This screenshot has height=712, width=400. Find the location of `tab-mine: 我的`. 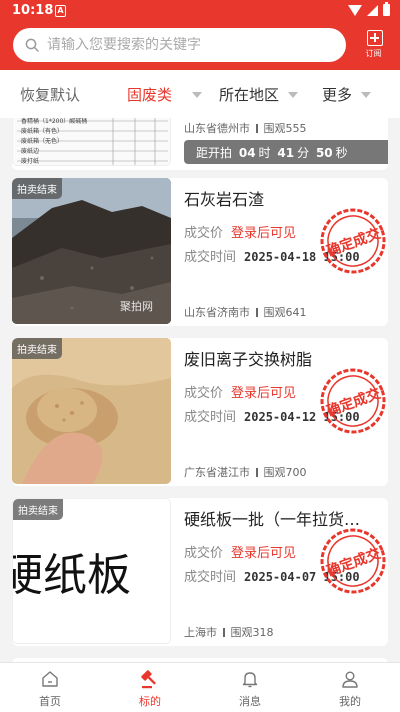

tab-mine: 我的 is located at coordinates (350, 688).